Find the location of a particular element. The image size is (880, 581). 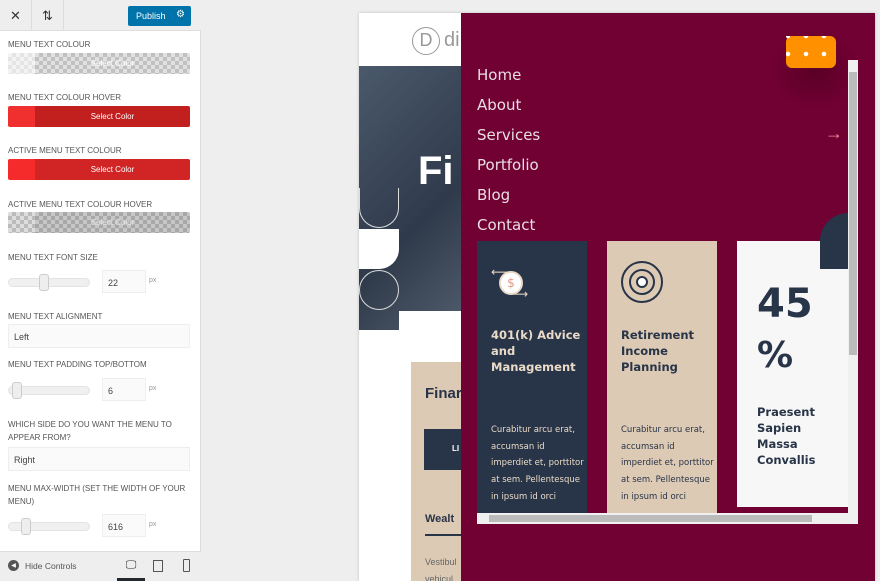

menu-item-contact: Contact is located at coordinates (506, 225).